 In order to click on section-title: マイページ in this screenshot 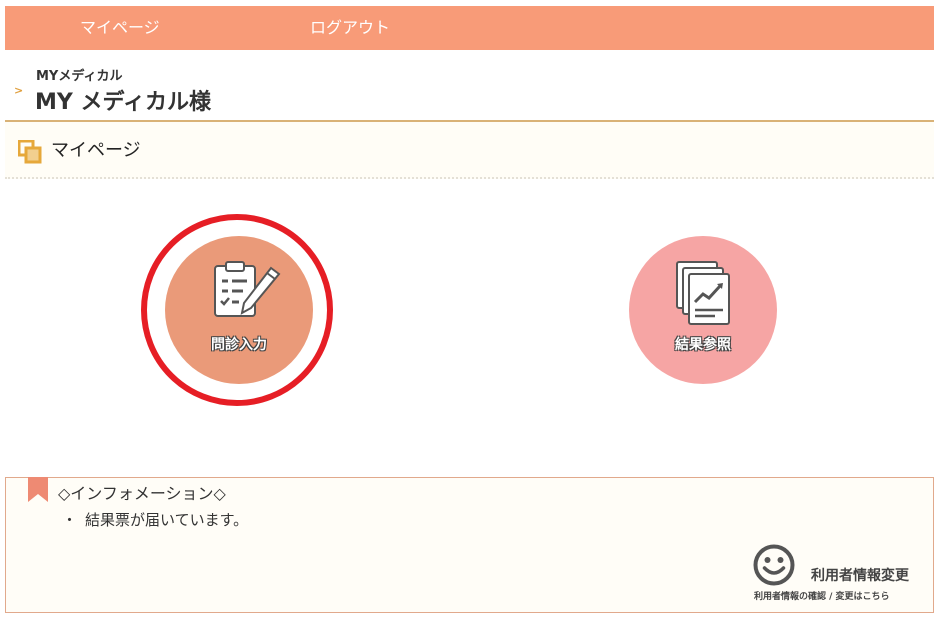, I will do `click(96, 150)`.